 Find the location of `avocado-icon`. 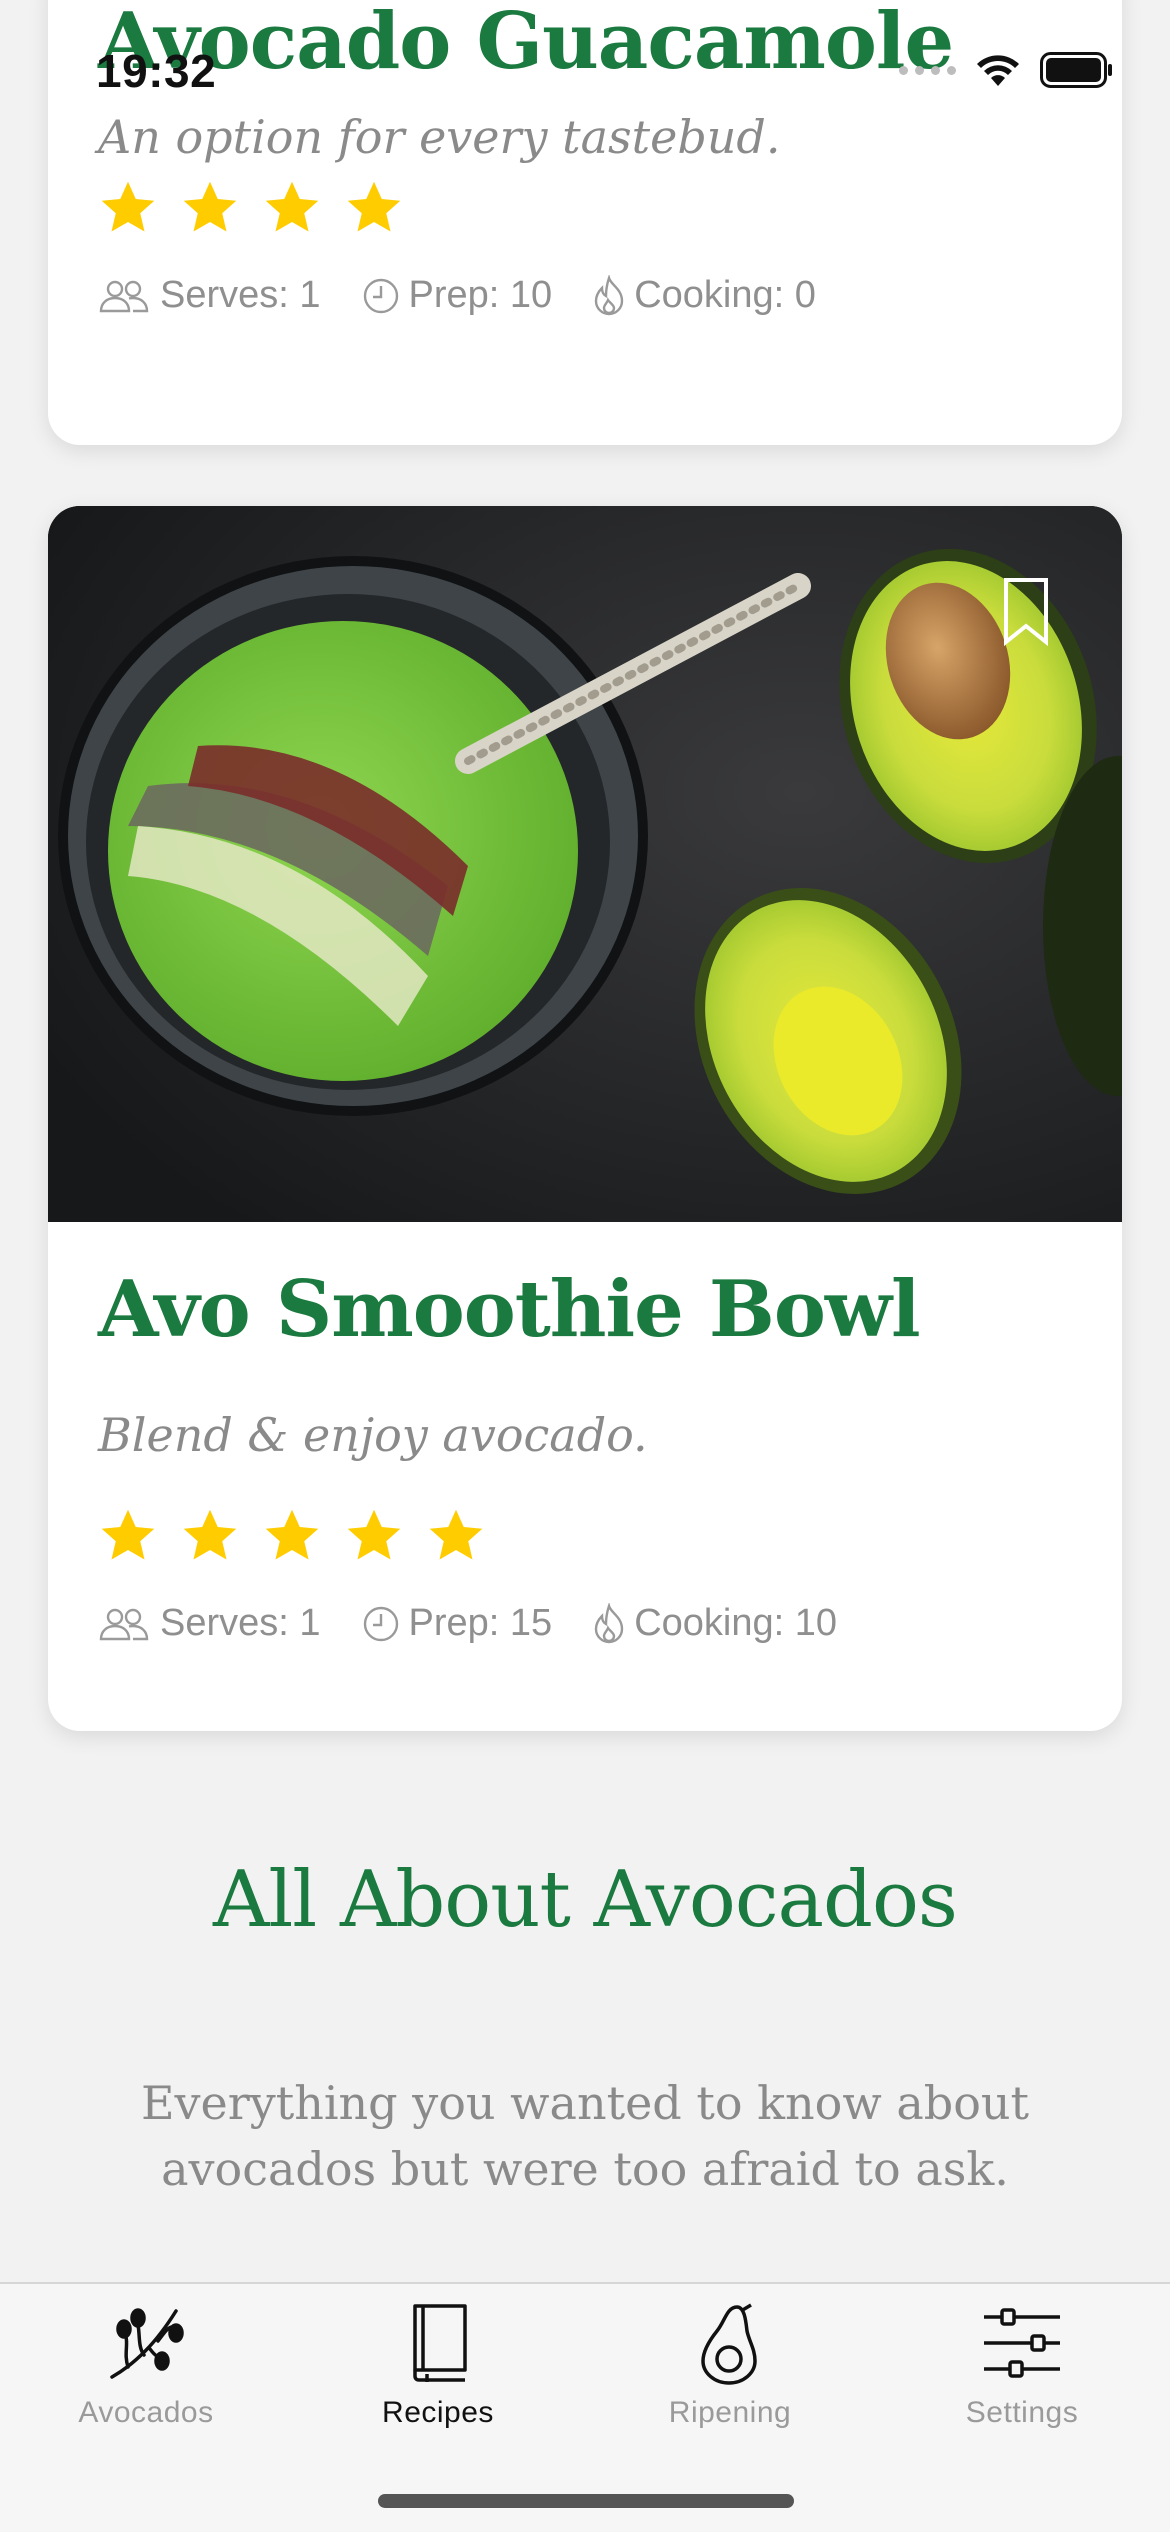

avocado-icon is located at coordinates (730, 2343).